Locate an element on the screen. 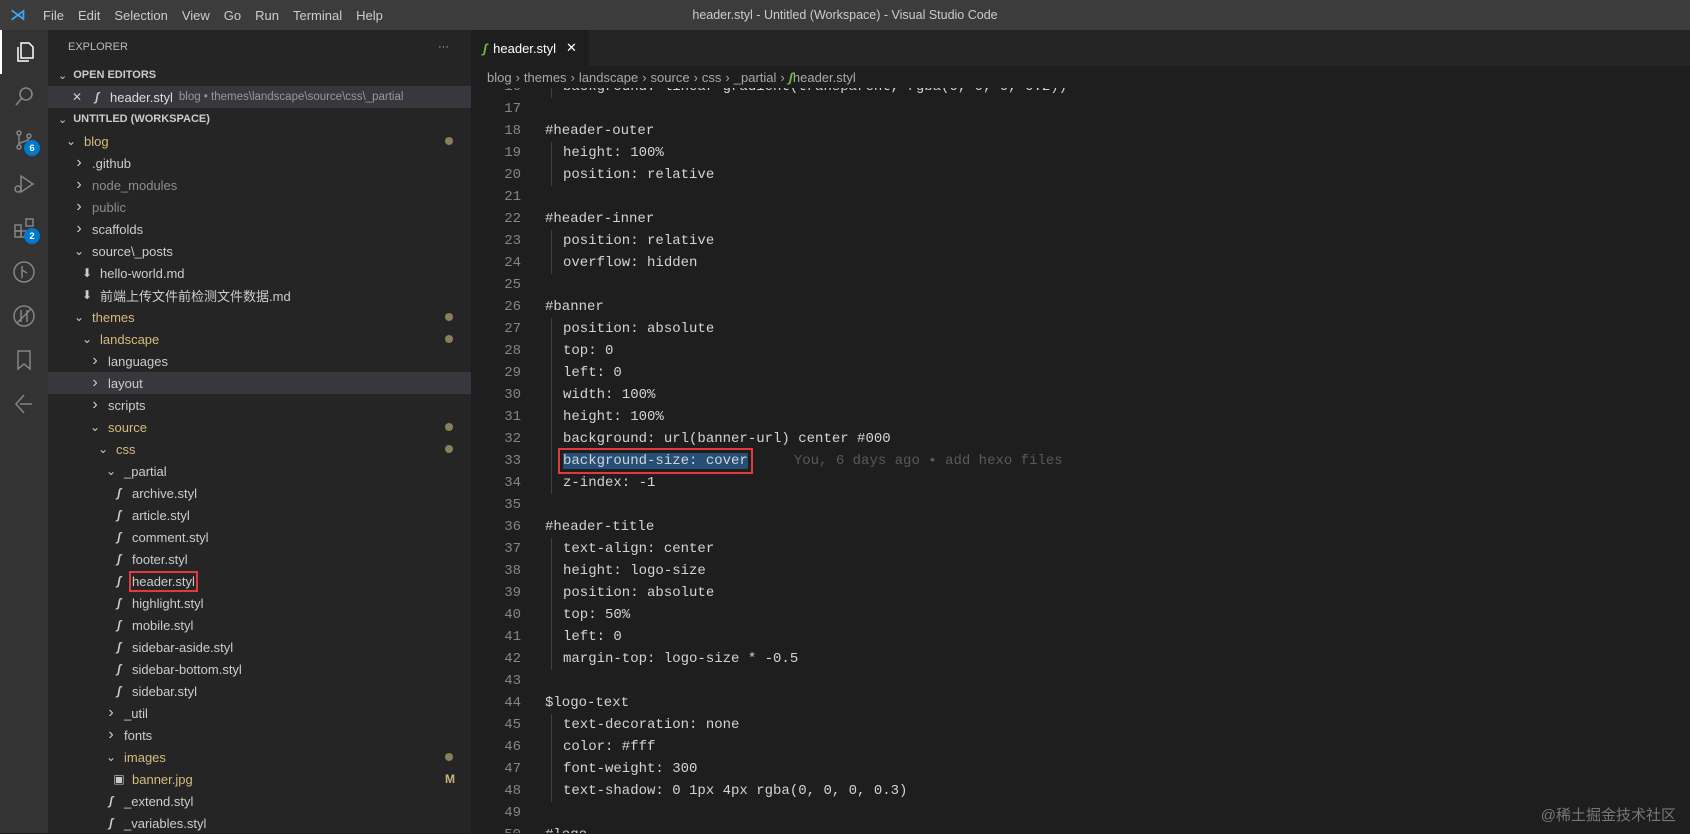  code-content: font-weight: 300 is located at coordinates (630, 769).